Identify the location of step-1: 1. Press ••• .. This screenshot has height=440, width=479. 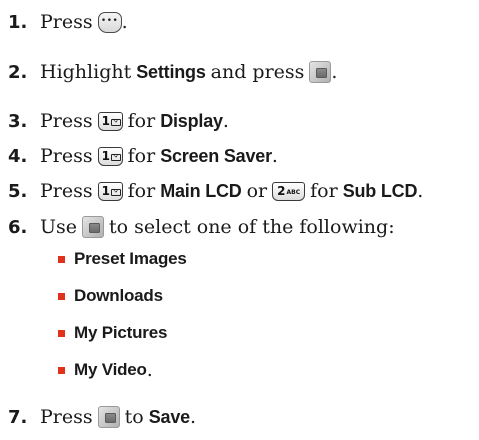
(68, 22).